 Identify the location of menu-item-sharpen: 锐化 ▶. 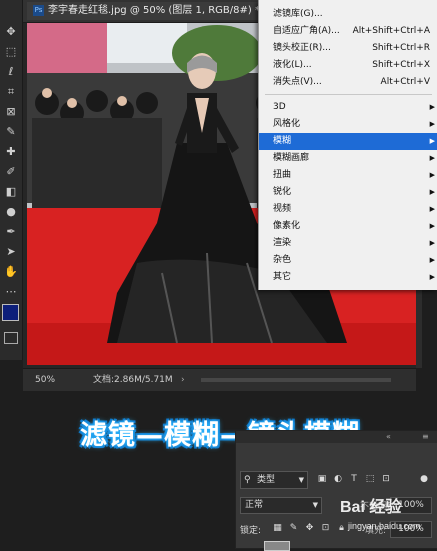
(348, 192).